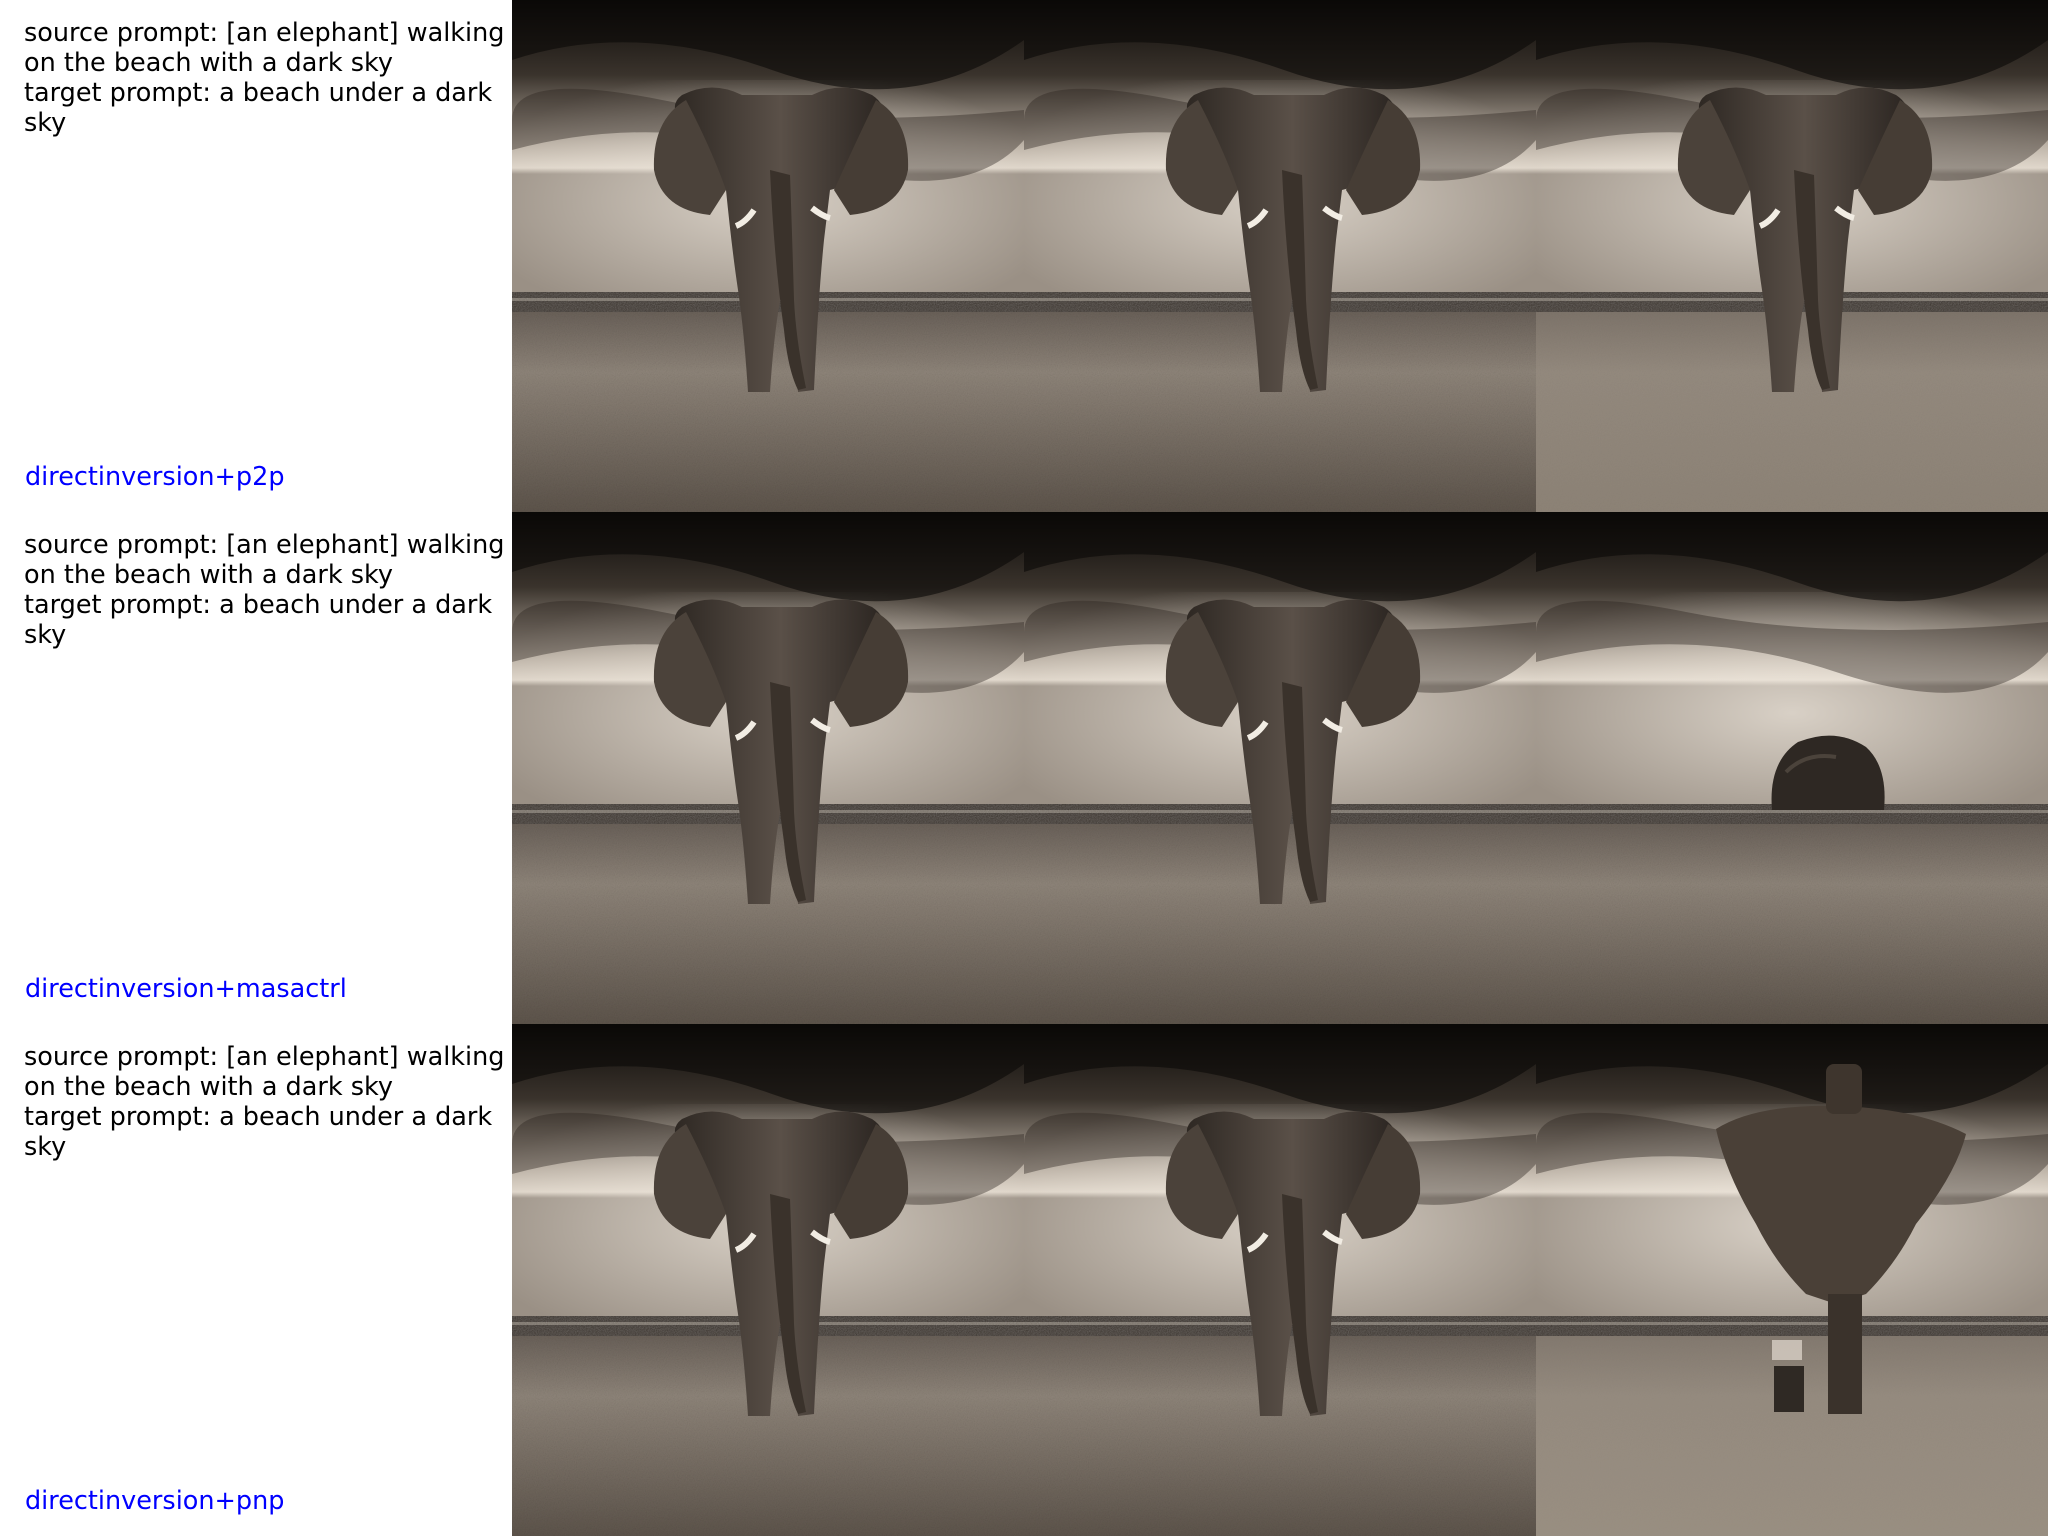  Describe the element at coordinates (155, 1501) in the screenshot. I see `method-label: directinversion+pnp` at that location.